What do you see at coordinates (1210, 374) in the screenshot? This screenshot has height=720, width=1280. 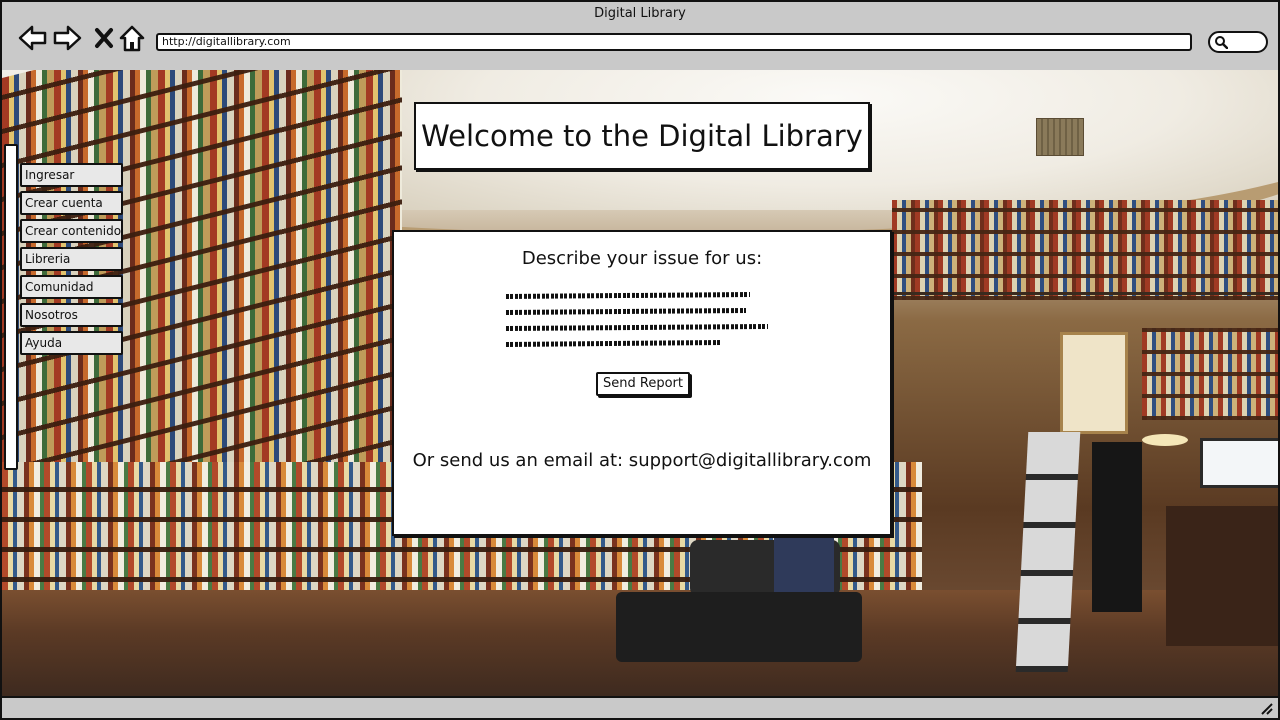 I see `bookshelves-right` at bounding box center [1210, 374].